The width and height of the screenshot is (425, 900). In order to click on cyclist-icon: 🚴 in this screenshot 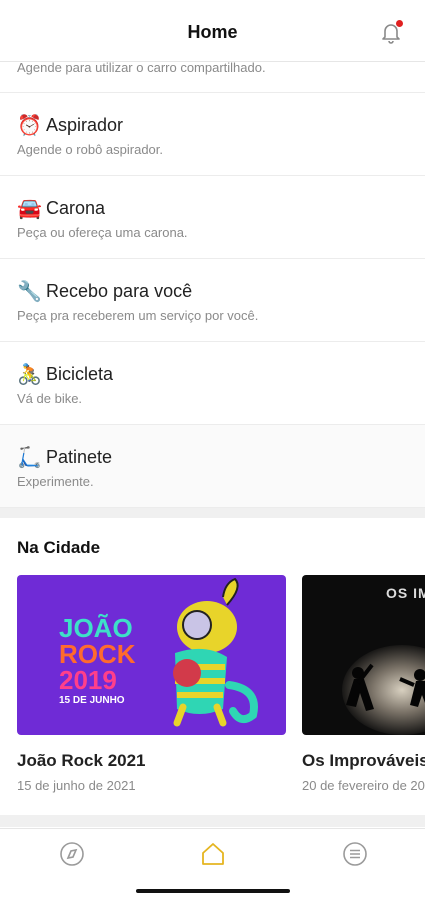, I will do `click(29, 375)`.